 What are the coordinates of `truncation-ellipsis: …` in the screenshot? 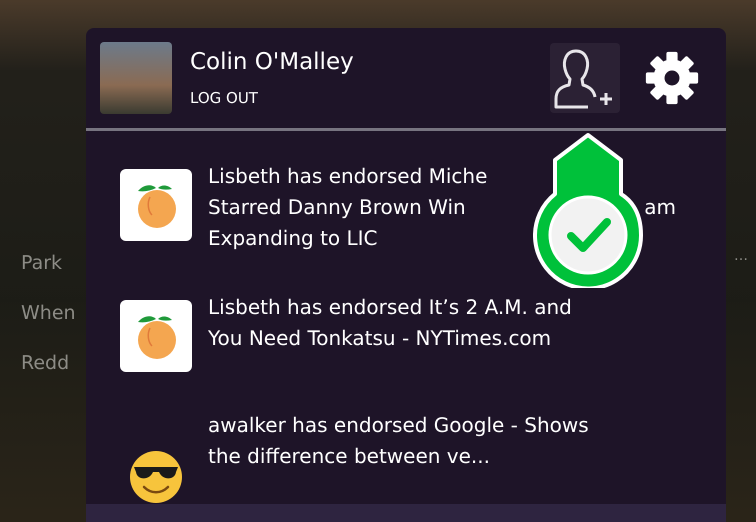 It's located at (741, 257).